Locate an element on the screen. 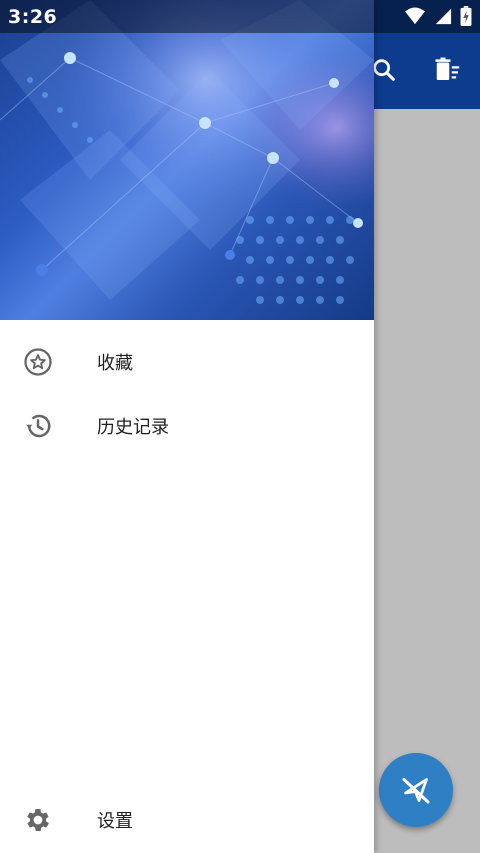 The width and height of the screenshot is (480, 853). gear-icon is located at coordinates (38, 820).